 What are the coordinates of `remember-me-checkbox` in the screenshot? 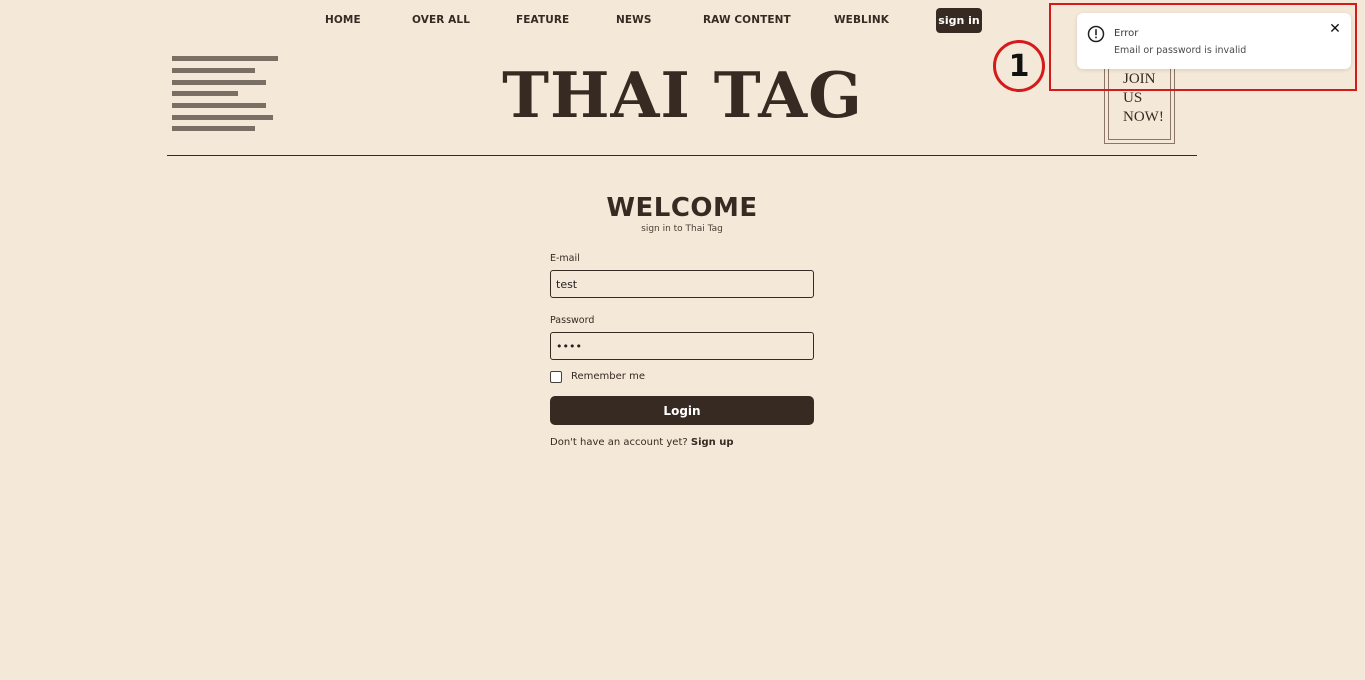 It's located at (556, 377).